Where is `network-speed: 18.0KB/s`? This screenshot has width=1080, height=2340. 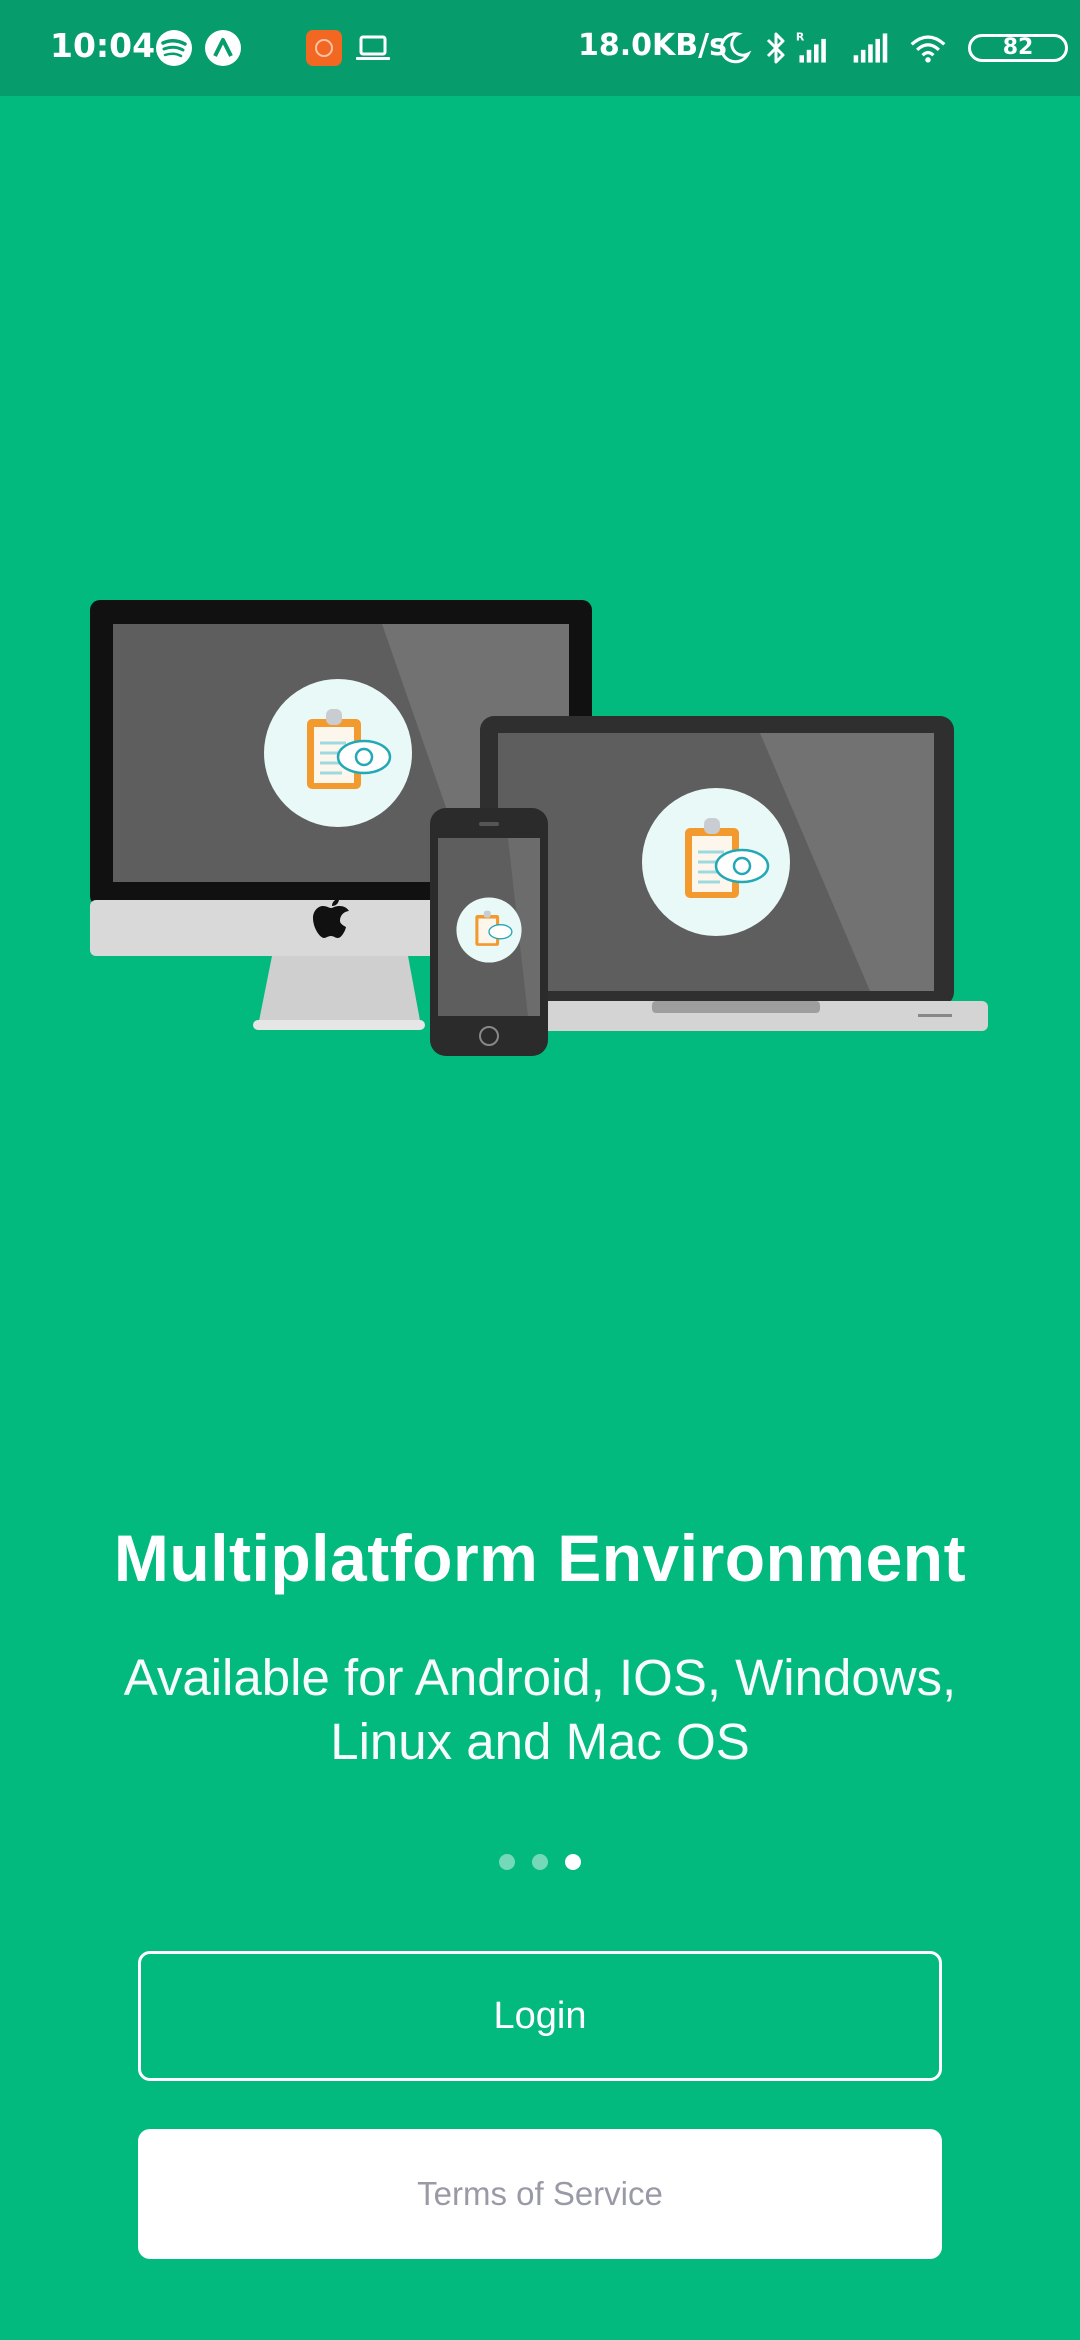 network-speed: 18.0KB/s is located at coordinates (652, 45).